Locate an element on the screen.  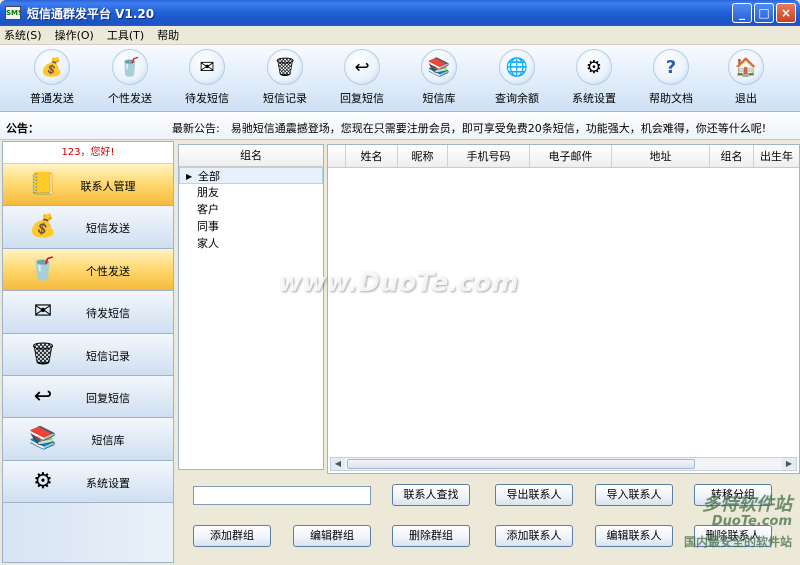
tool-label: 帮助文档 is located at coordinates (671, 98).